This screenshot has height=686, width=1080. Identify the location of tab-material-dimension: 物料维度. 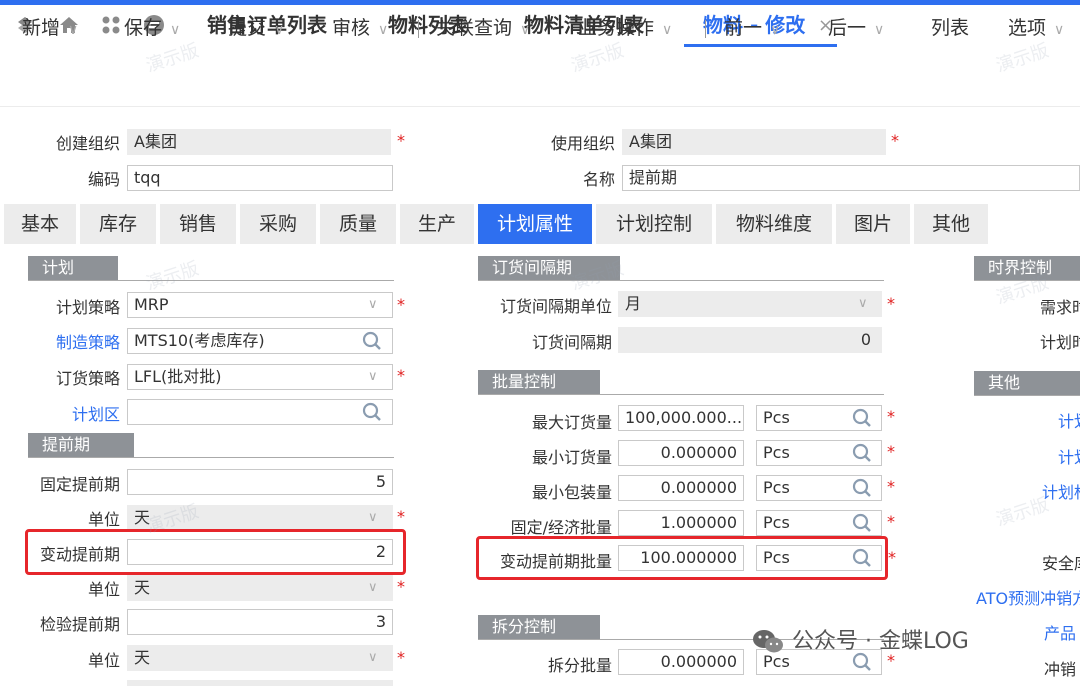
(774, 224).